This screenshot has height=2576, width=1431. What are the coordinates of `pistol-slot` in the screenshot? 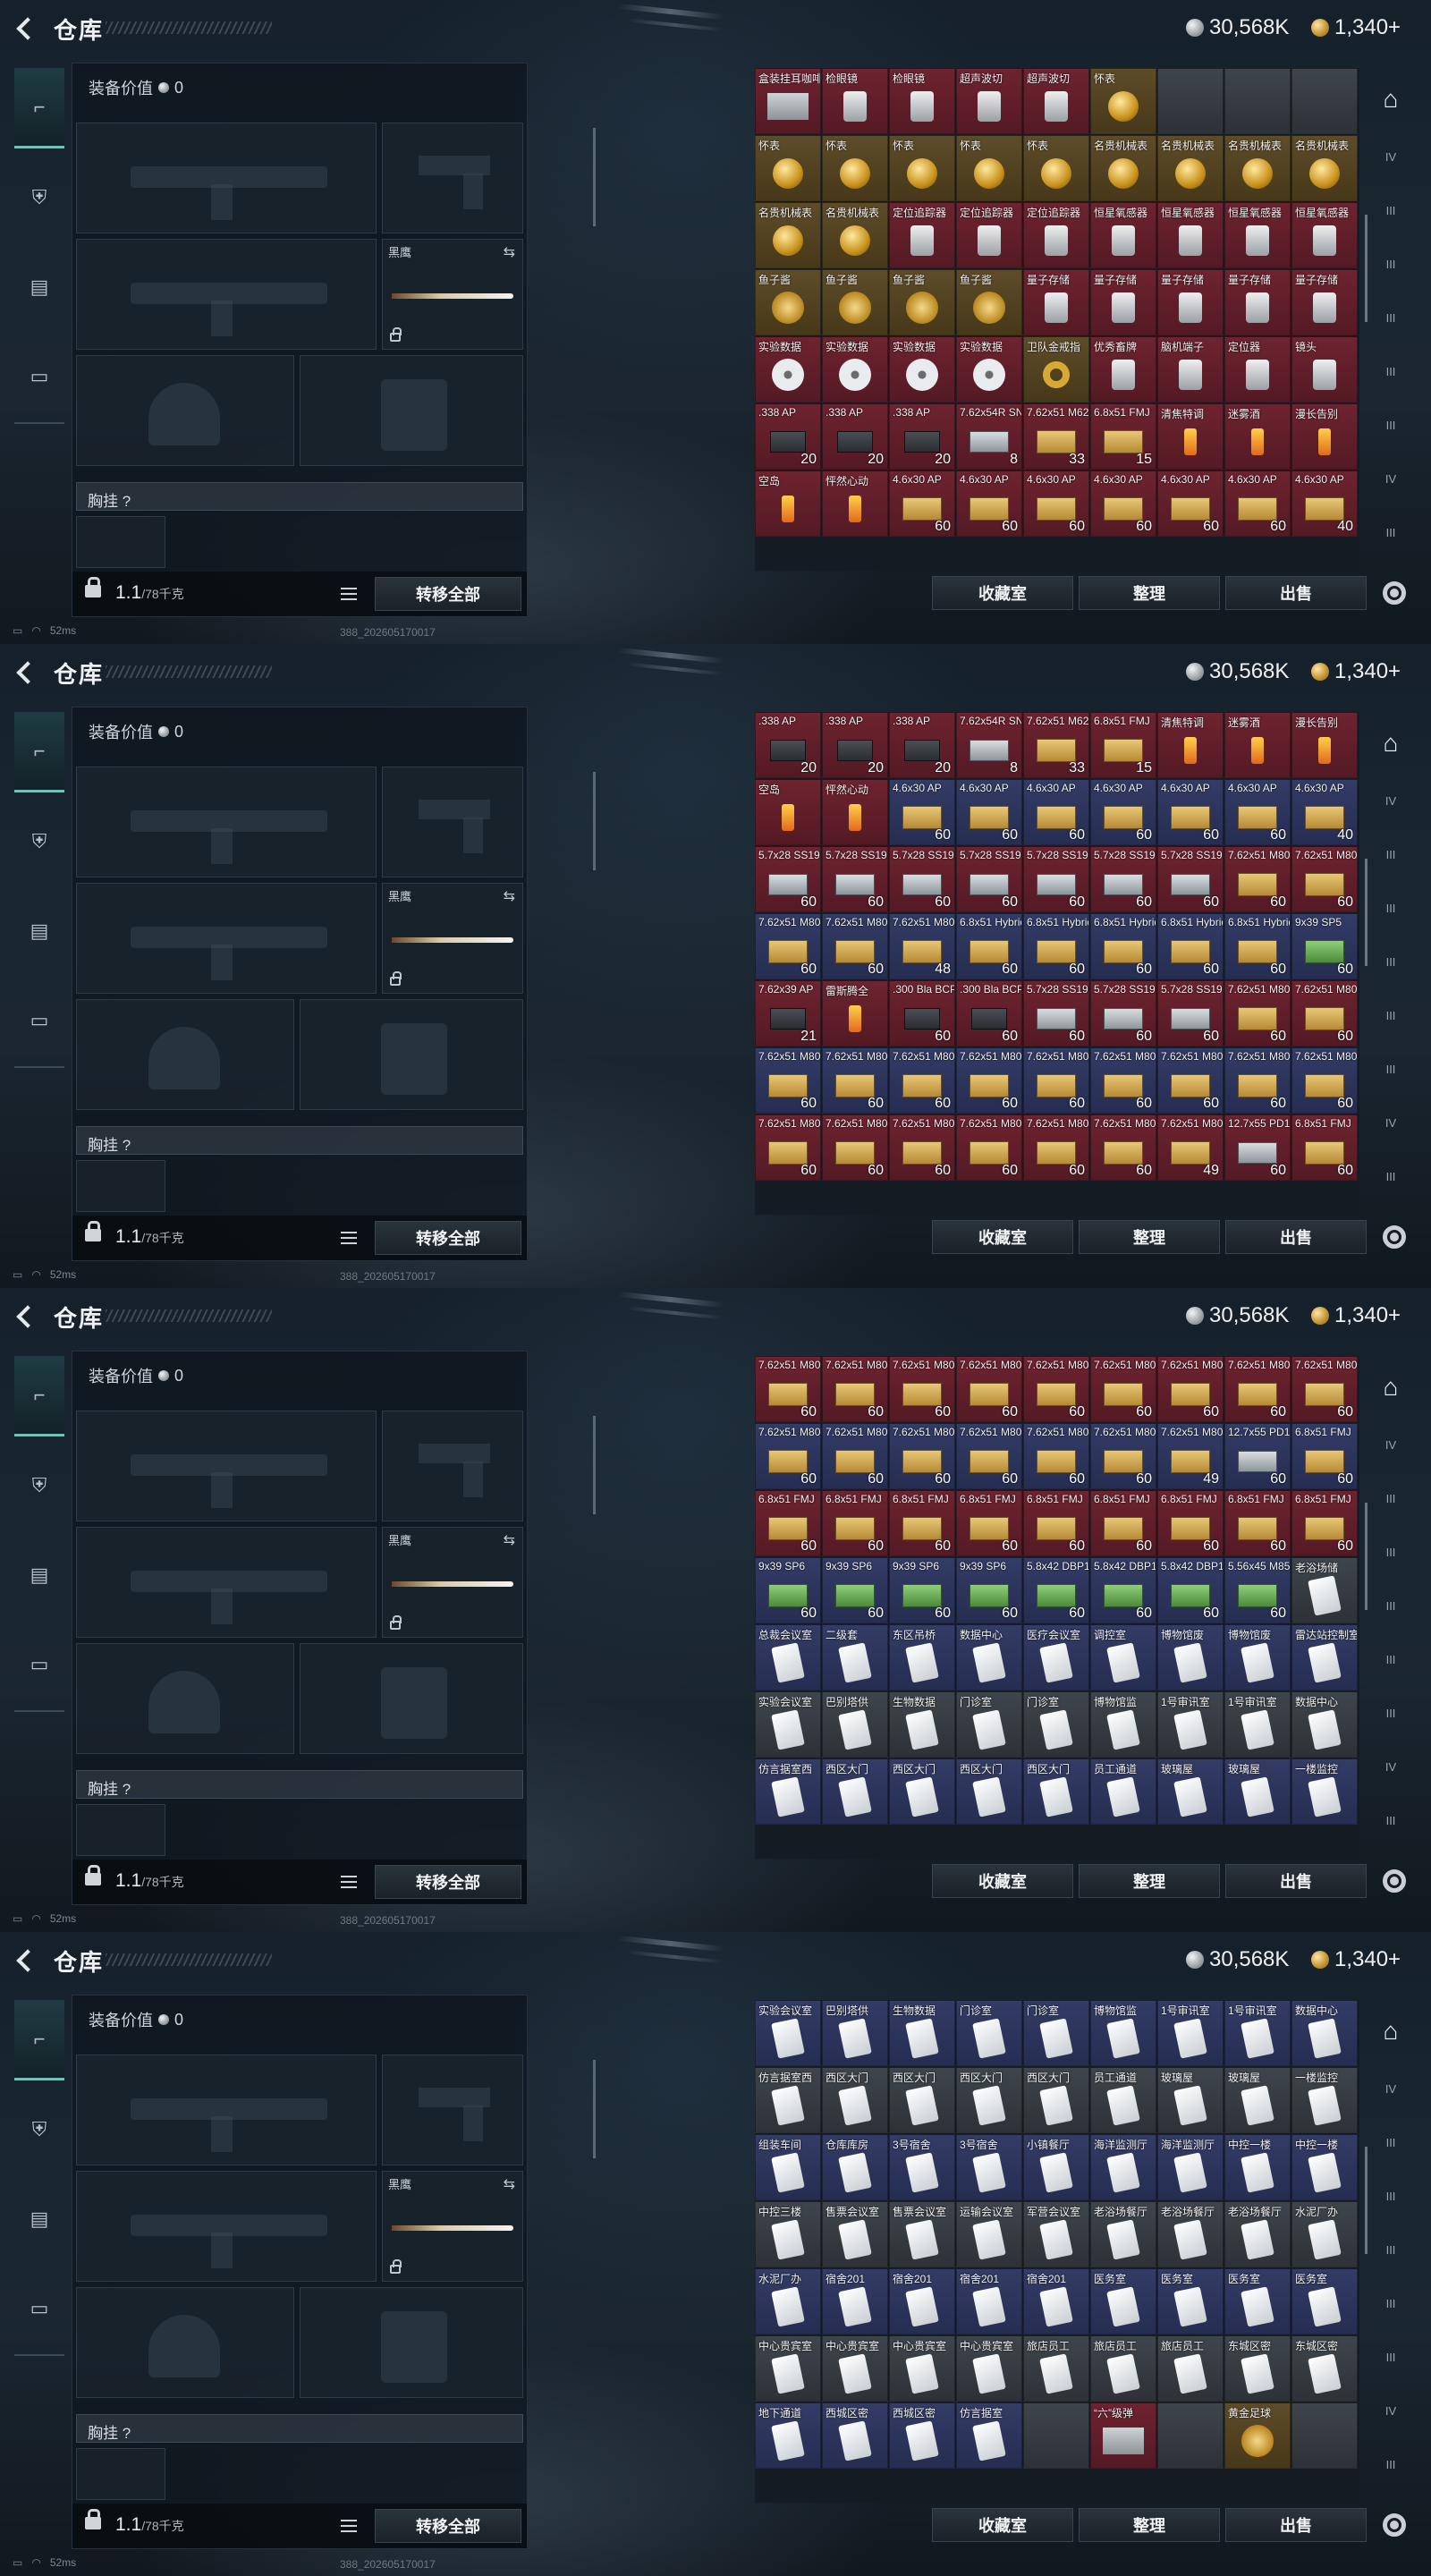 It's located at (453, 2110).